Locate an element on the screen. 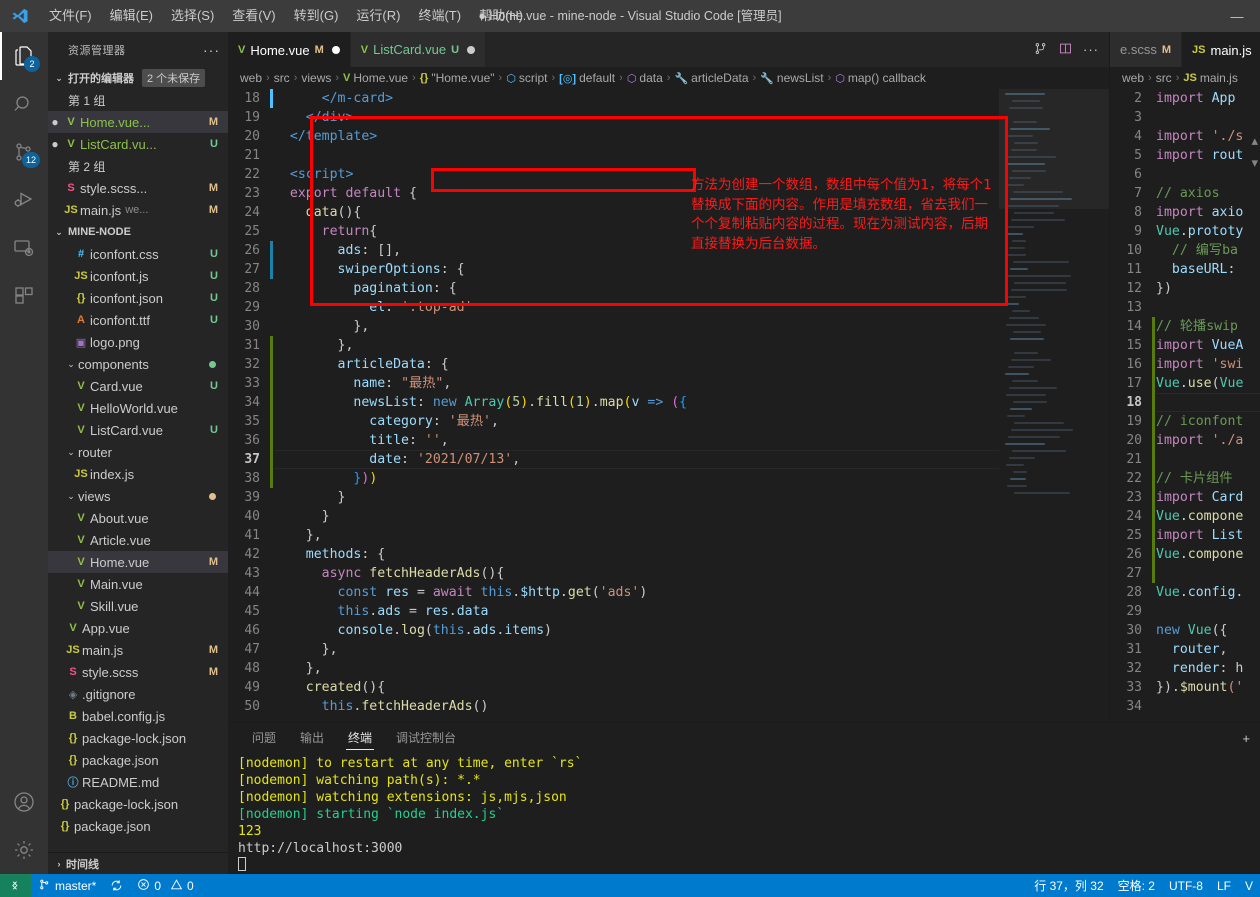  tree-item-card-vue: V Card.vue U is located at coordinates (138, 386).